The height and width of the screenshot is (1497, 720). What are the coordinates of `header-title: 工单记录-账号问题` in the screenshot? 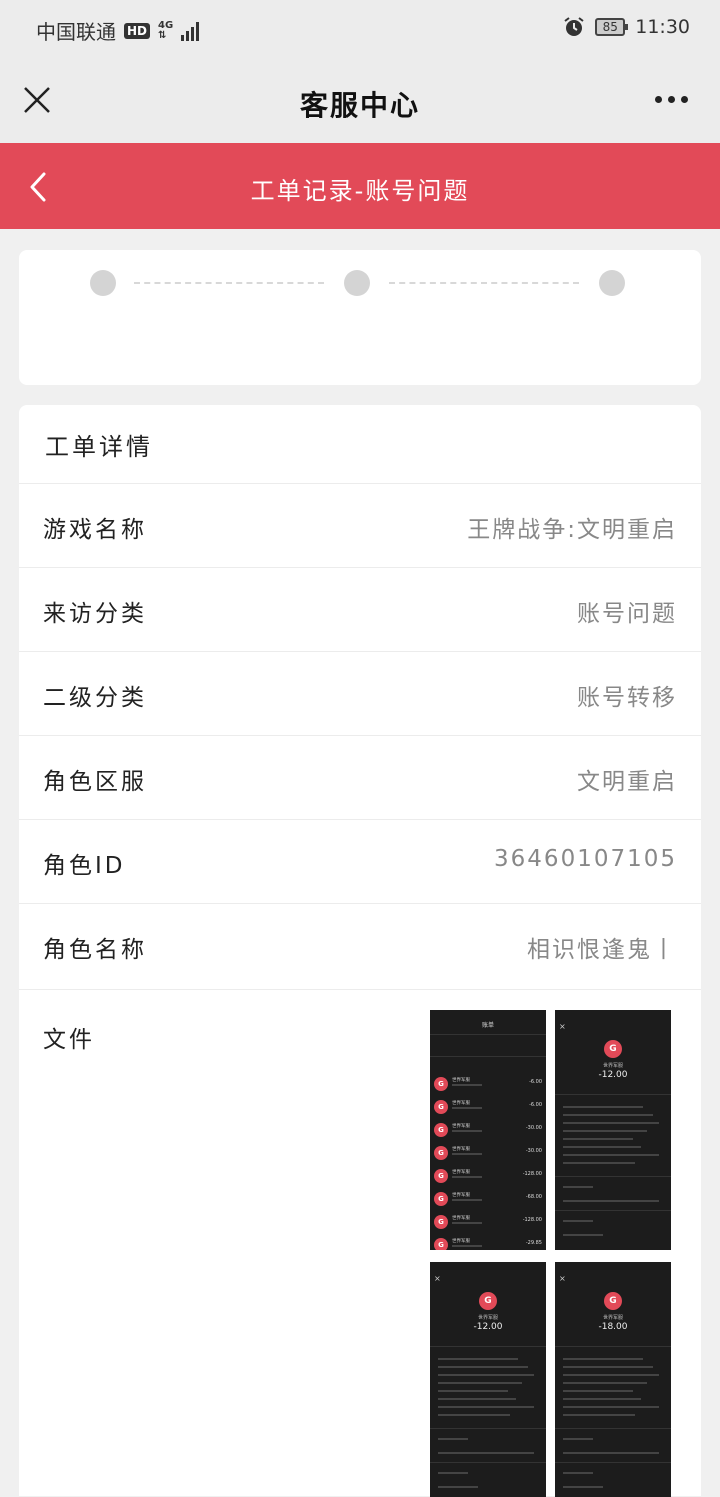 It's located at (360, 191).